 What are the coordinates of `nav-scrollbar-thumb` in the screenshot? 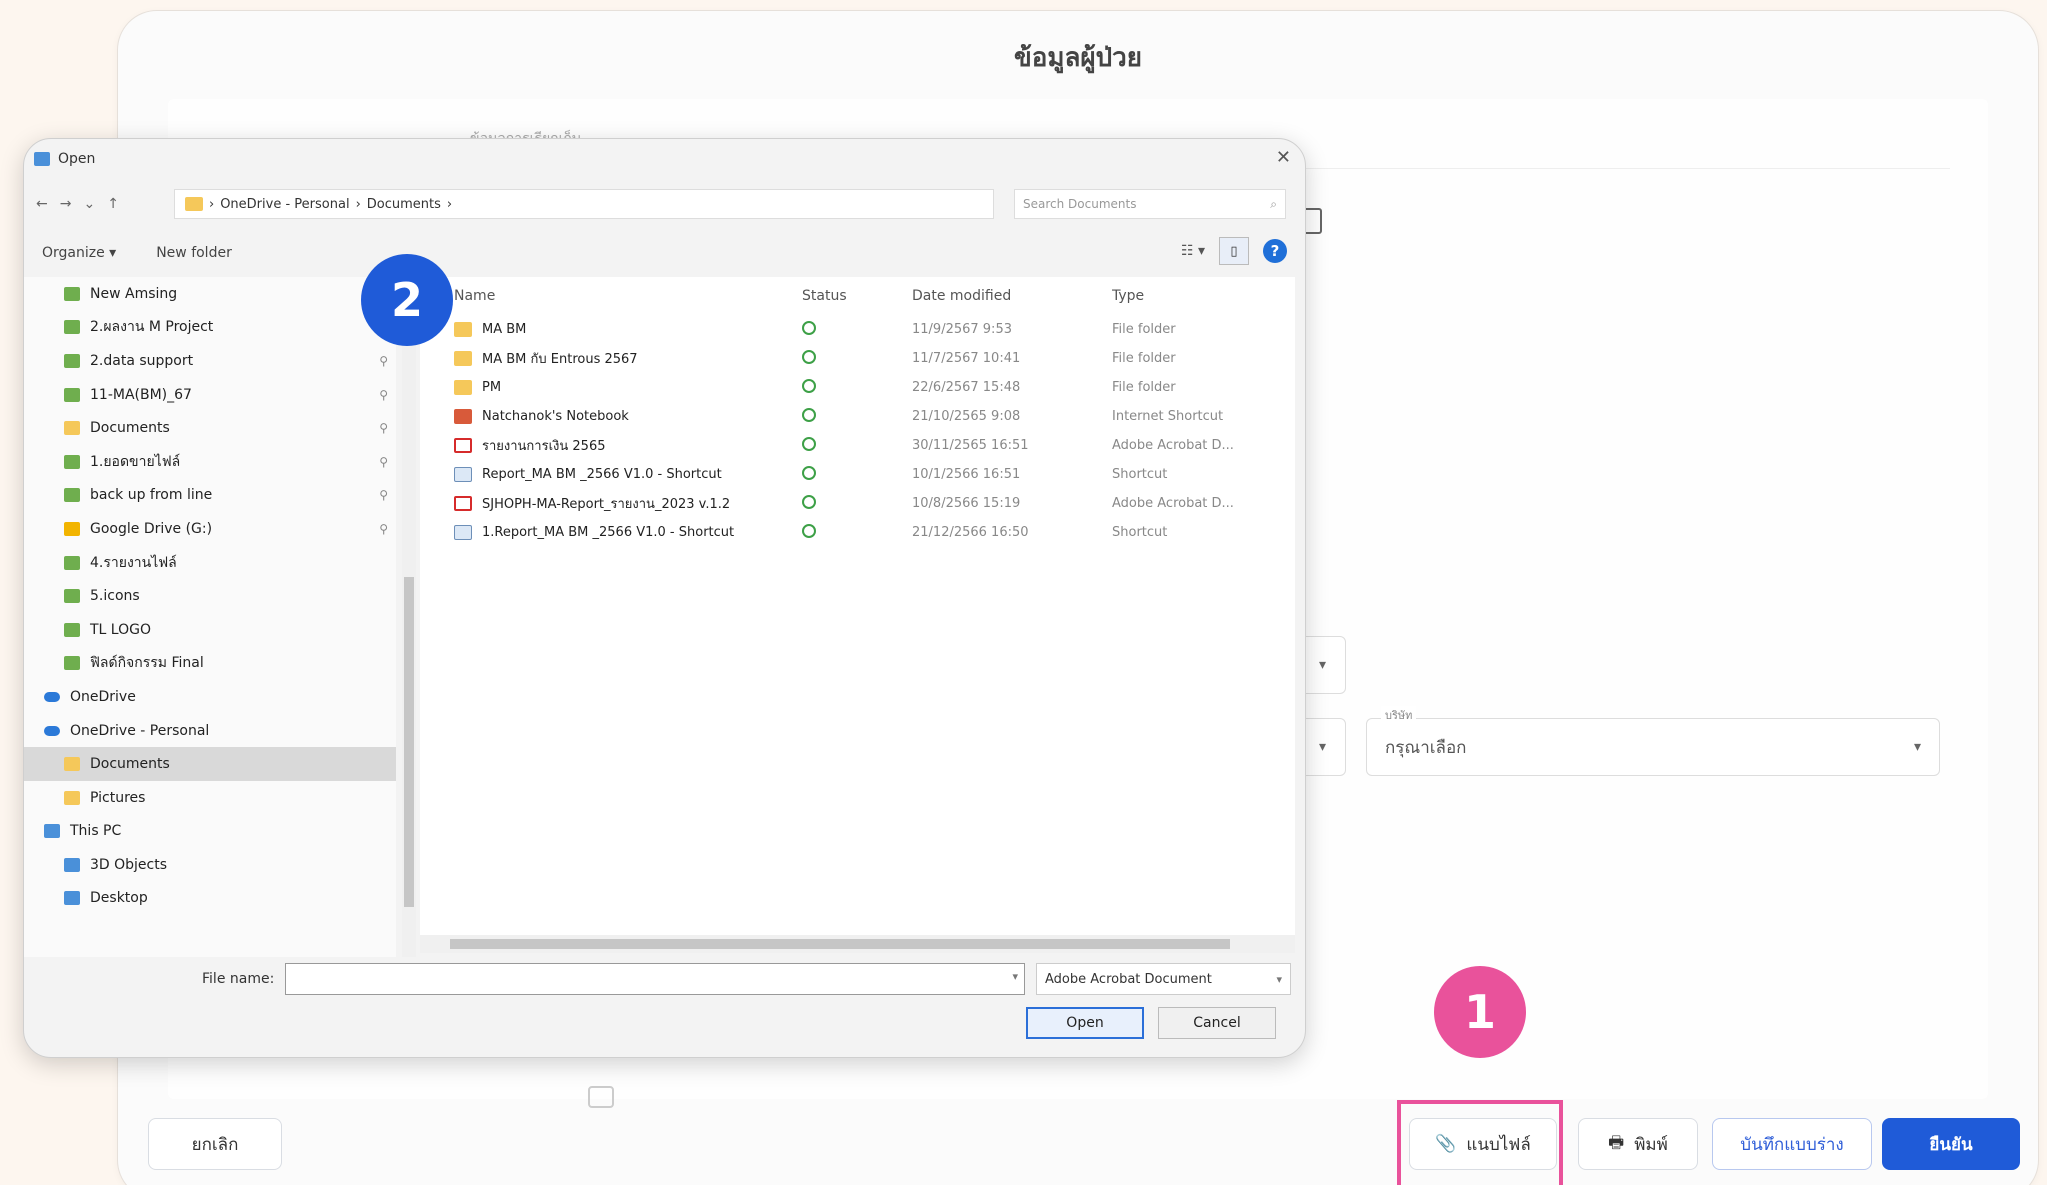 It's located at (409, 742).